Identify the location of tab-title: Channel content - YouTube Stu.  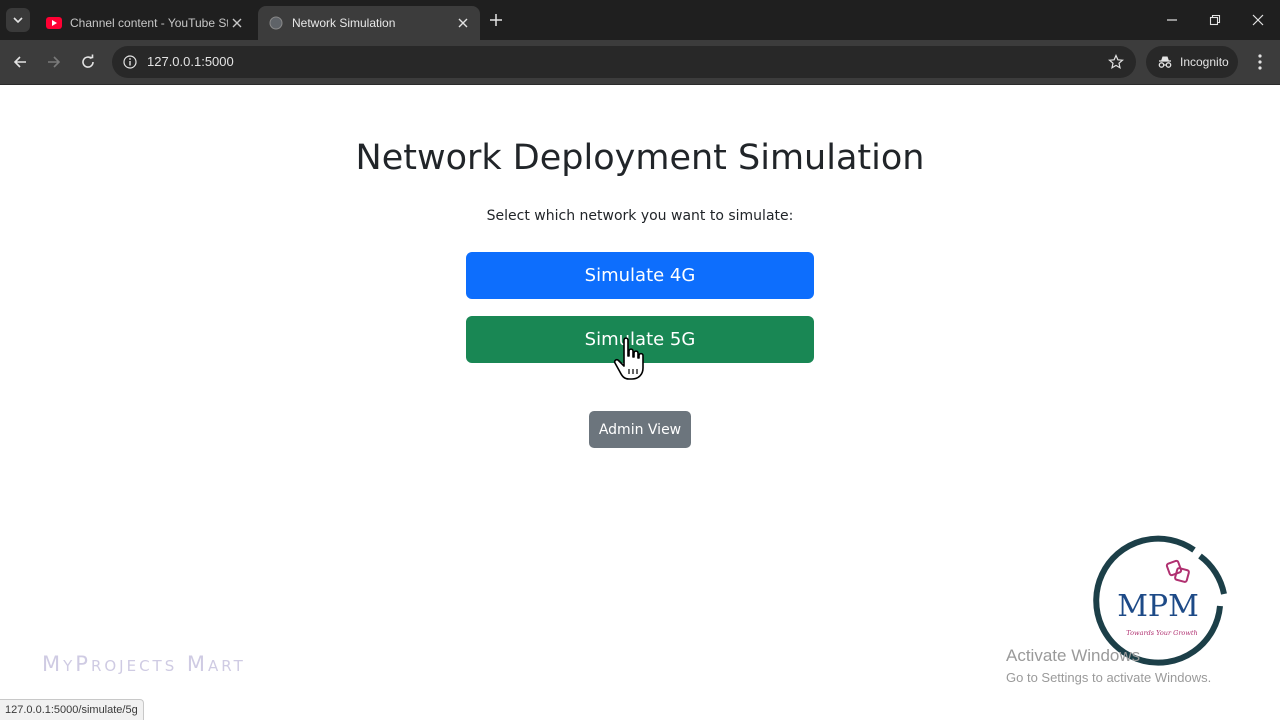
(149, 23).